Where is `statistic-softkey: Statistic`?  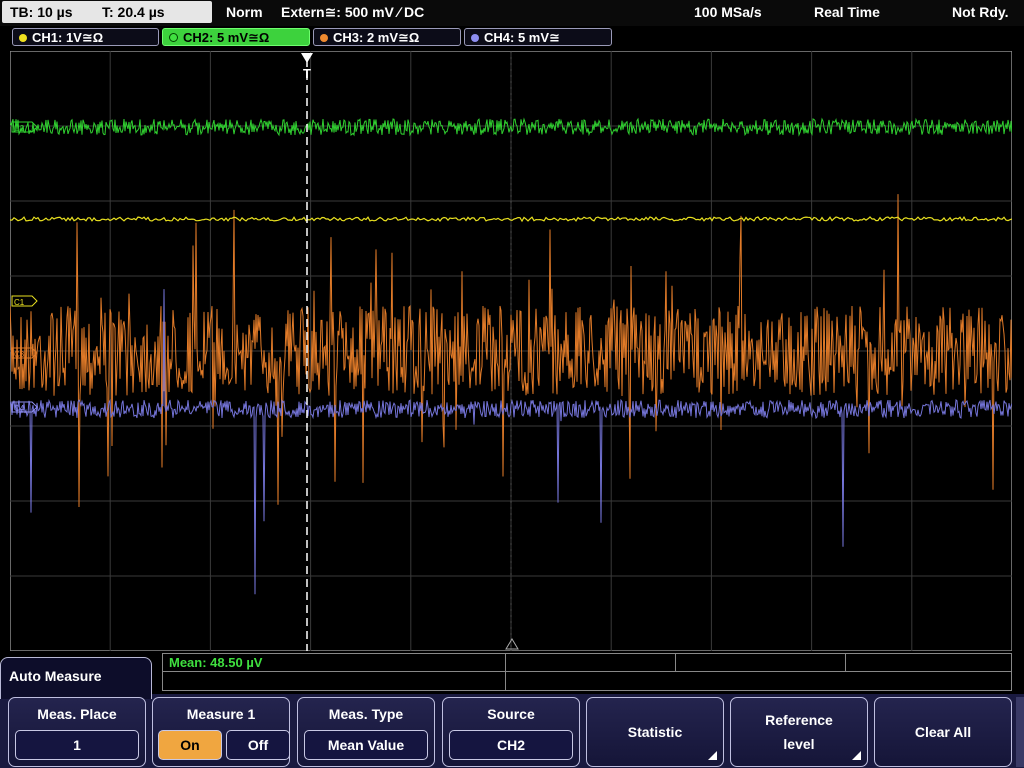
statistic-softkey: Statistic is located at coordinates (655, 732).